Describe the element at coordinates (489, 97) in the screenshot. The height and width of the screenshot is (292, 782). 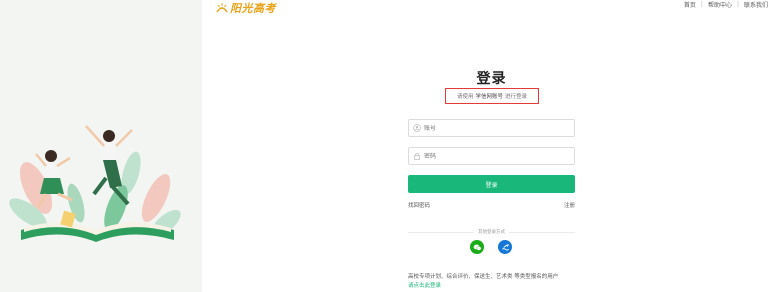
I see `hint-account-type: 学信网账号` at that location.